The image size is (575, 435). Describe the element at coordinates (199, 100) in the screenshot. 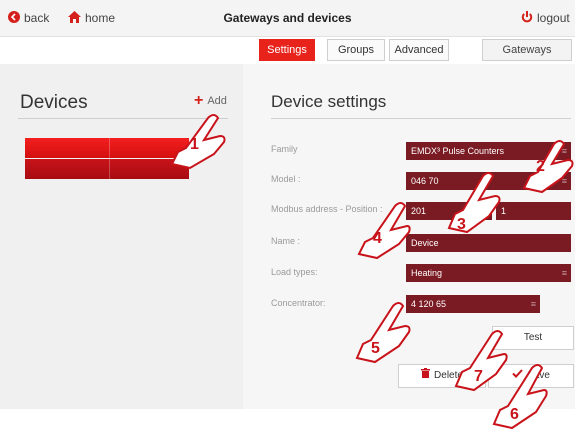

I see `plus-icon: +` at that location.